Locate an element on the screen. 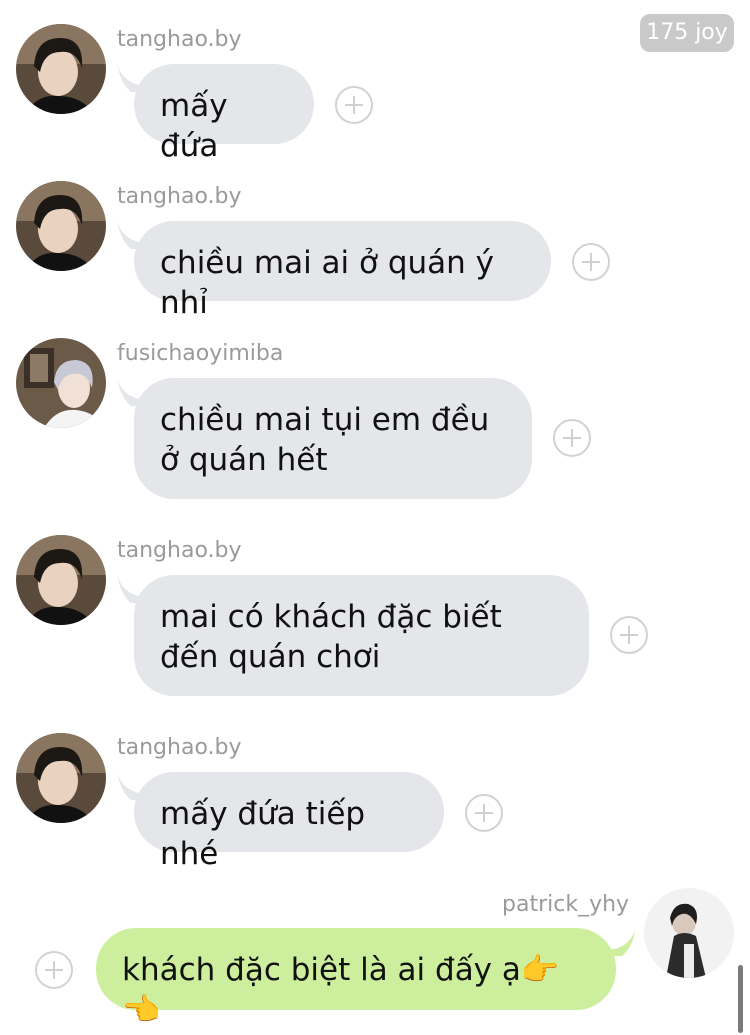  message-bubble: mấy đứa tiếp nhé is located at coordinates (289, 822).